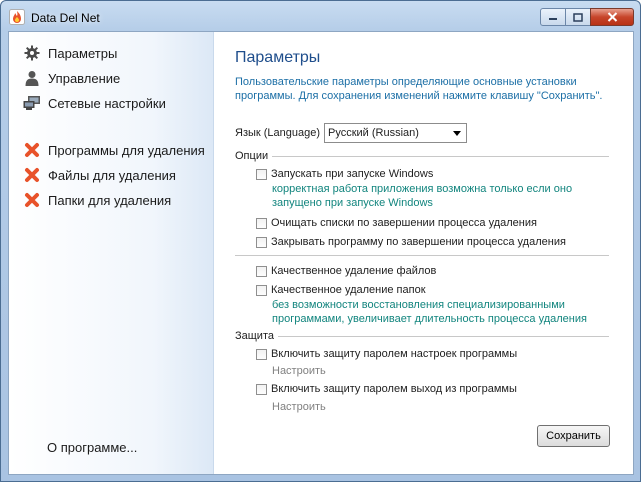 This screenshot has height=482, width=641. What do you see at coordinates (348, 290) in the screenshot?
I see `option-label: Качественное удаление папок` at bounding box center [348, 290].